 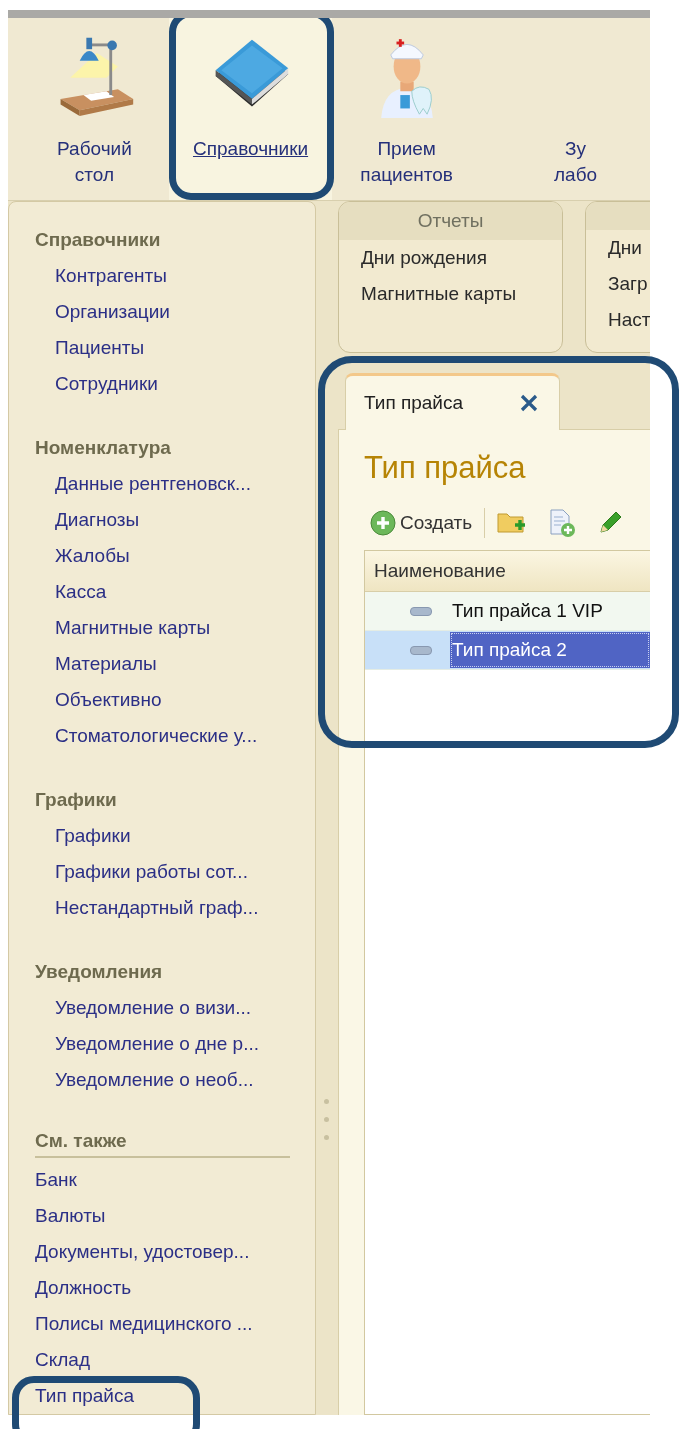 I want to click on report-link: Загр, so click(x=618, y=284).